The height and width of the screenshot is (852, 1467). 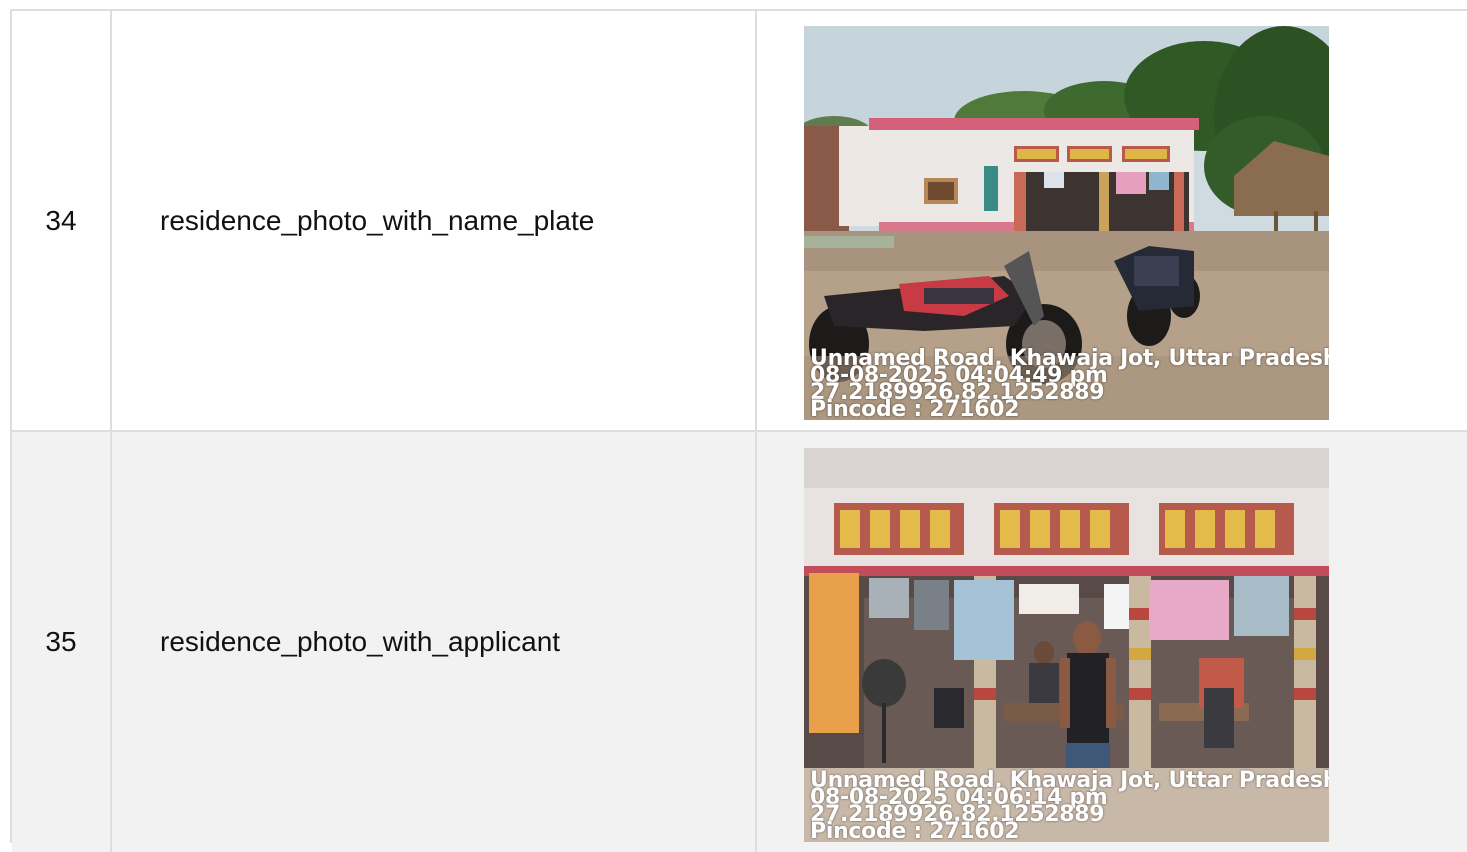 I want to click on row-number-cell: 34, so click(x=62, y=220).